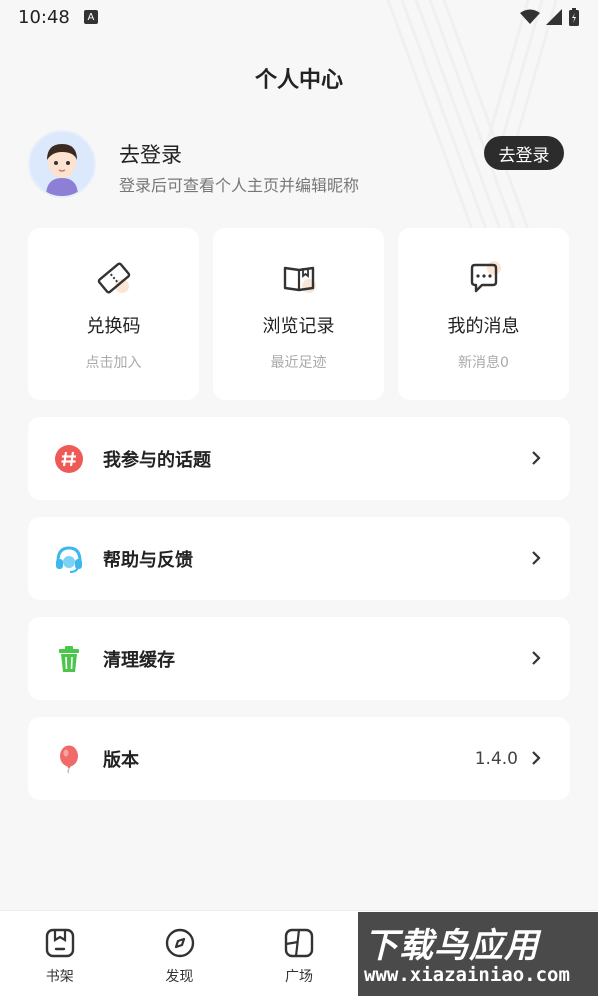 Image resolution: width=598 pixels, height=998 pixels. What do you see at coordinates (239, 185) in the screenshot?
I see `profile-subtitle: 登录后可查看个人主页并编辑昵称` at bounding box center [239, 185].